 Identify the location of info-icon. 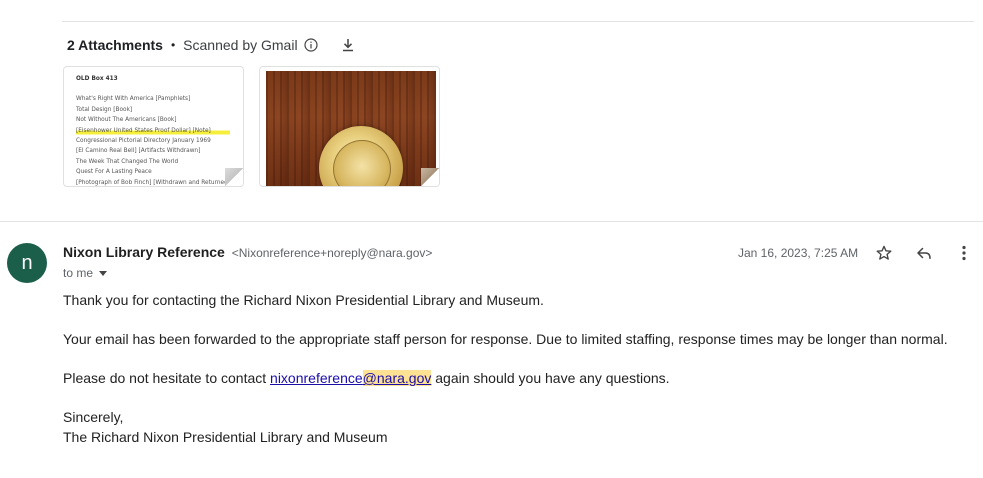
(310, 45).